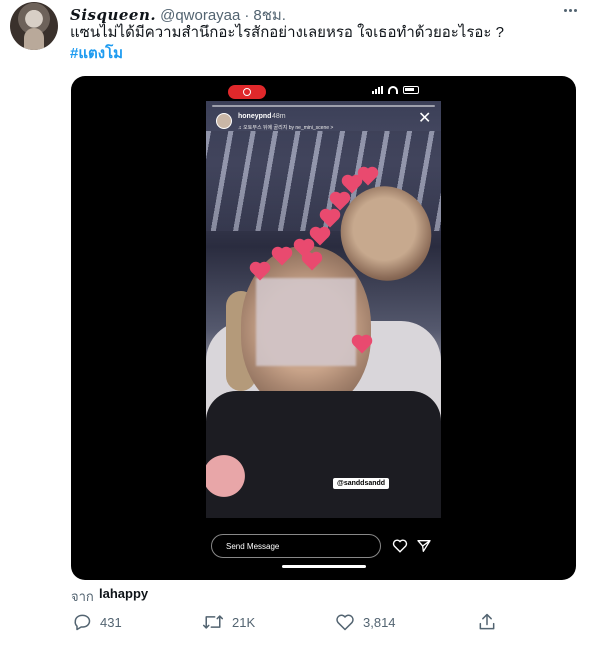  Describe the element at coordinates (400, 546) in the screenshot. I see `heart-icon` at that location.